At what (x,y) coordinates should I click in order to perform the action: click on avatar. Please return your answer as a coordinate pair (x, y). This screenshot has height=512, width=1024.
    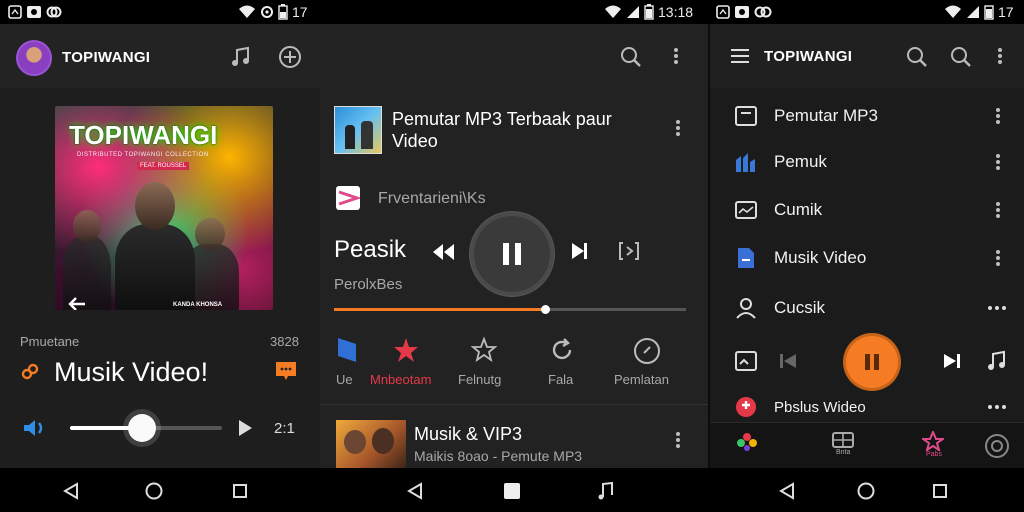
    Looking at the image, I should click on (34, 58).